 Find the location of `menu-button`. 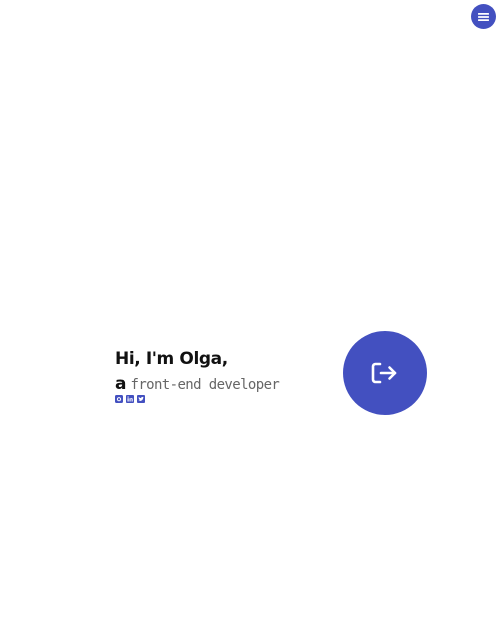

menu-button is located at coordinates (483, 16).